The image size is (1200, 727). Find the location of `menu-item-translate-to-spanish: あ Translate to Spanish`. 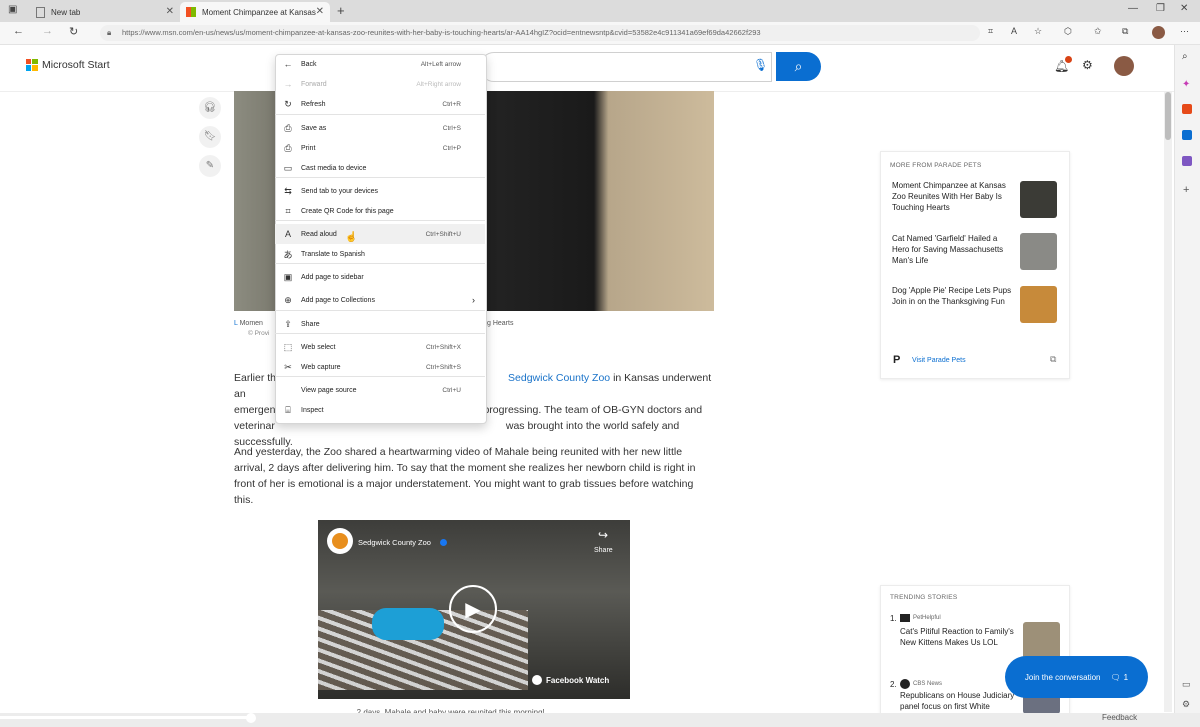

menu-item-translate-to-spanish: あ Translate to Spanish is located at coordinates (380, 254).